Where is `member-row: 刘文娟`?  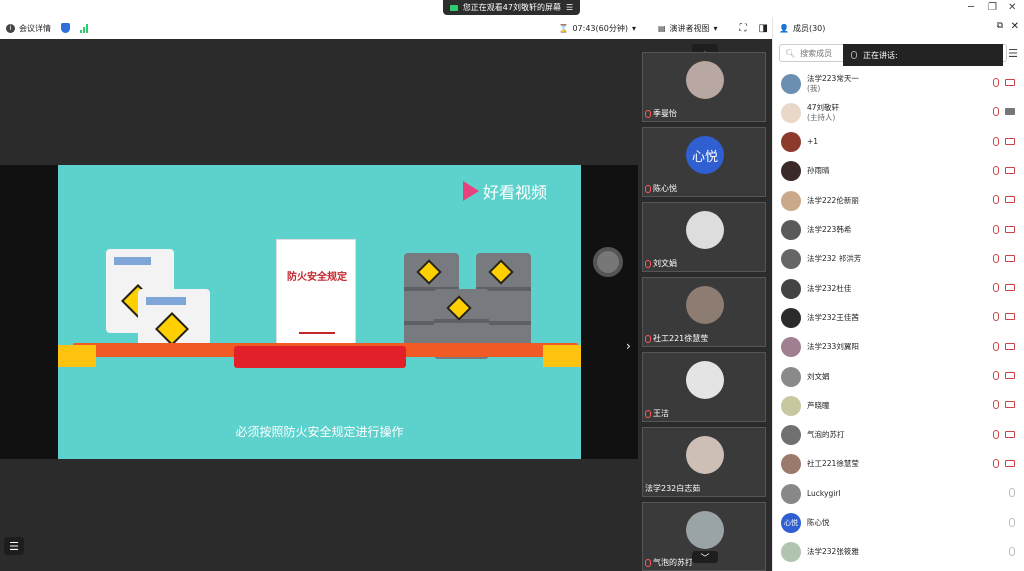
member-row: 刘文娟 is located at coordinates (898, 376).